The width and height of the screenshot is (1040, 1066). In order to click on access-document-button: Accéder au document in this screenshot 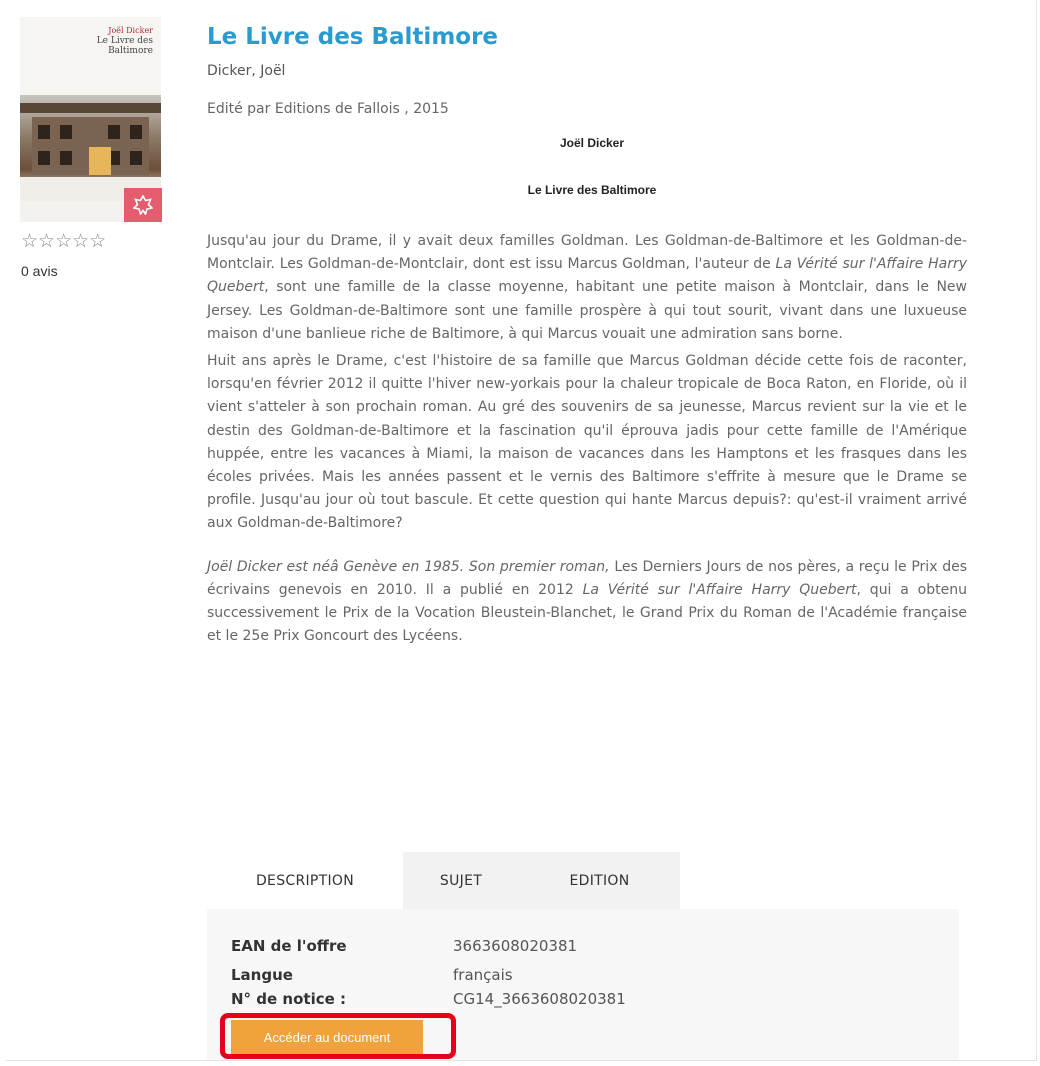, I will do `click(327, 1037)`.